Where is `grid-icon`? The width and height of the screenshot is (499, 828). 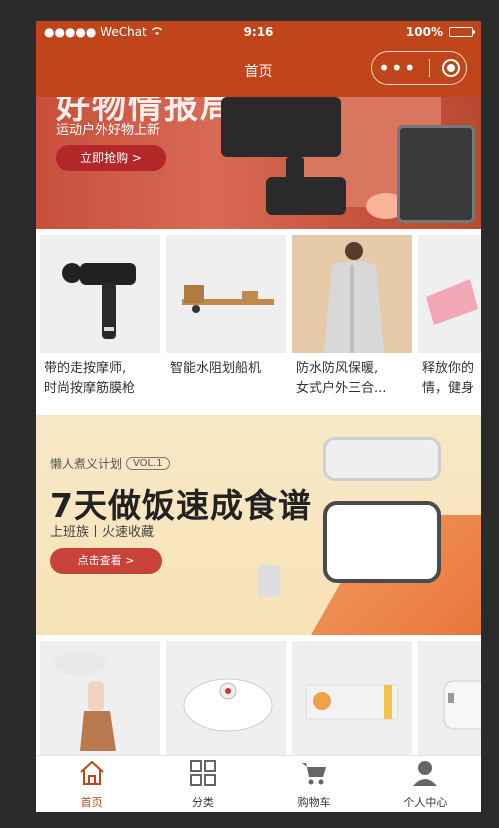 grid-icon is located at coordinates (203, 775).